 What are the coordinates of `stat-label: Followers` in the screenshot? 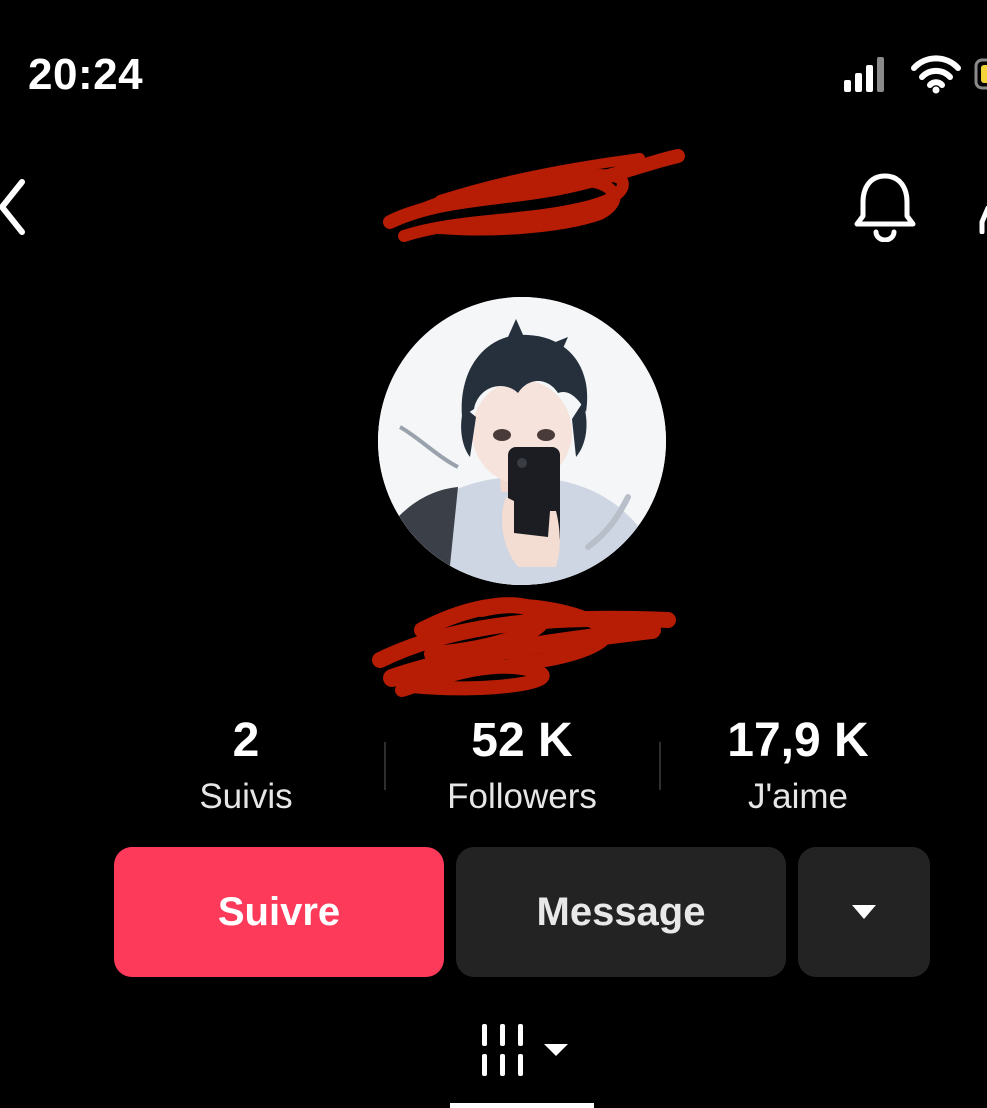 It's located at (522, 796).